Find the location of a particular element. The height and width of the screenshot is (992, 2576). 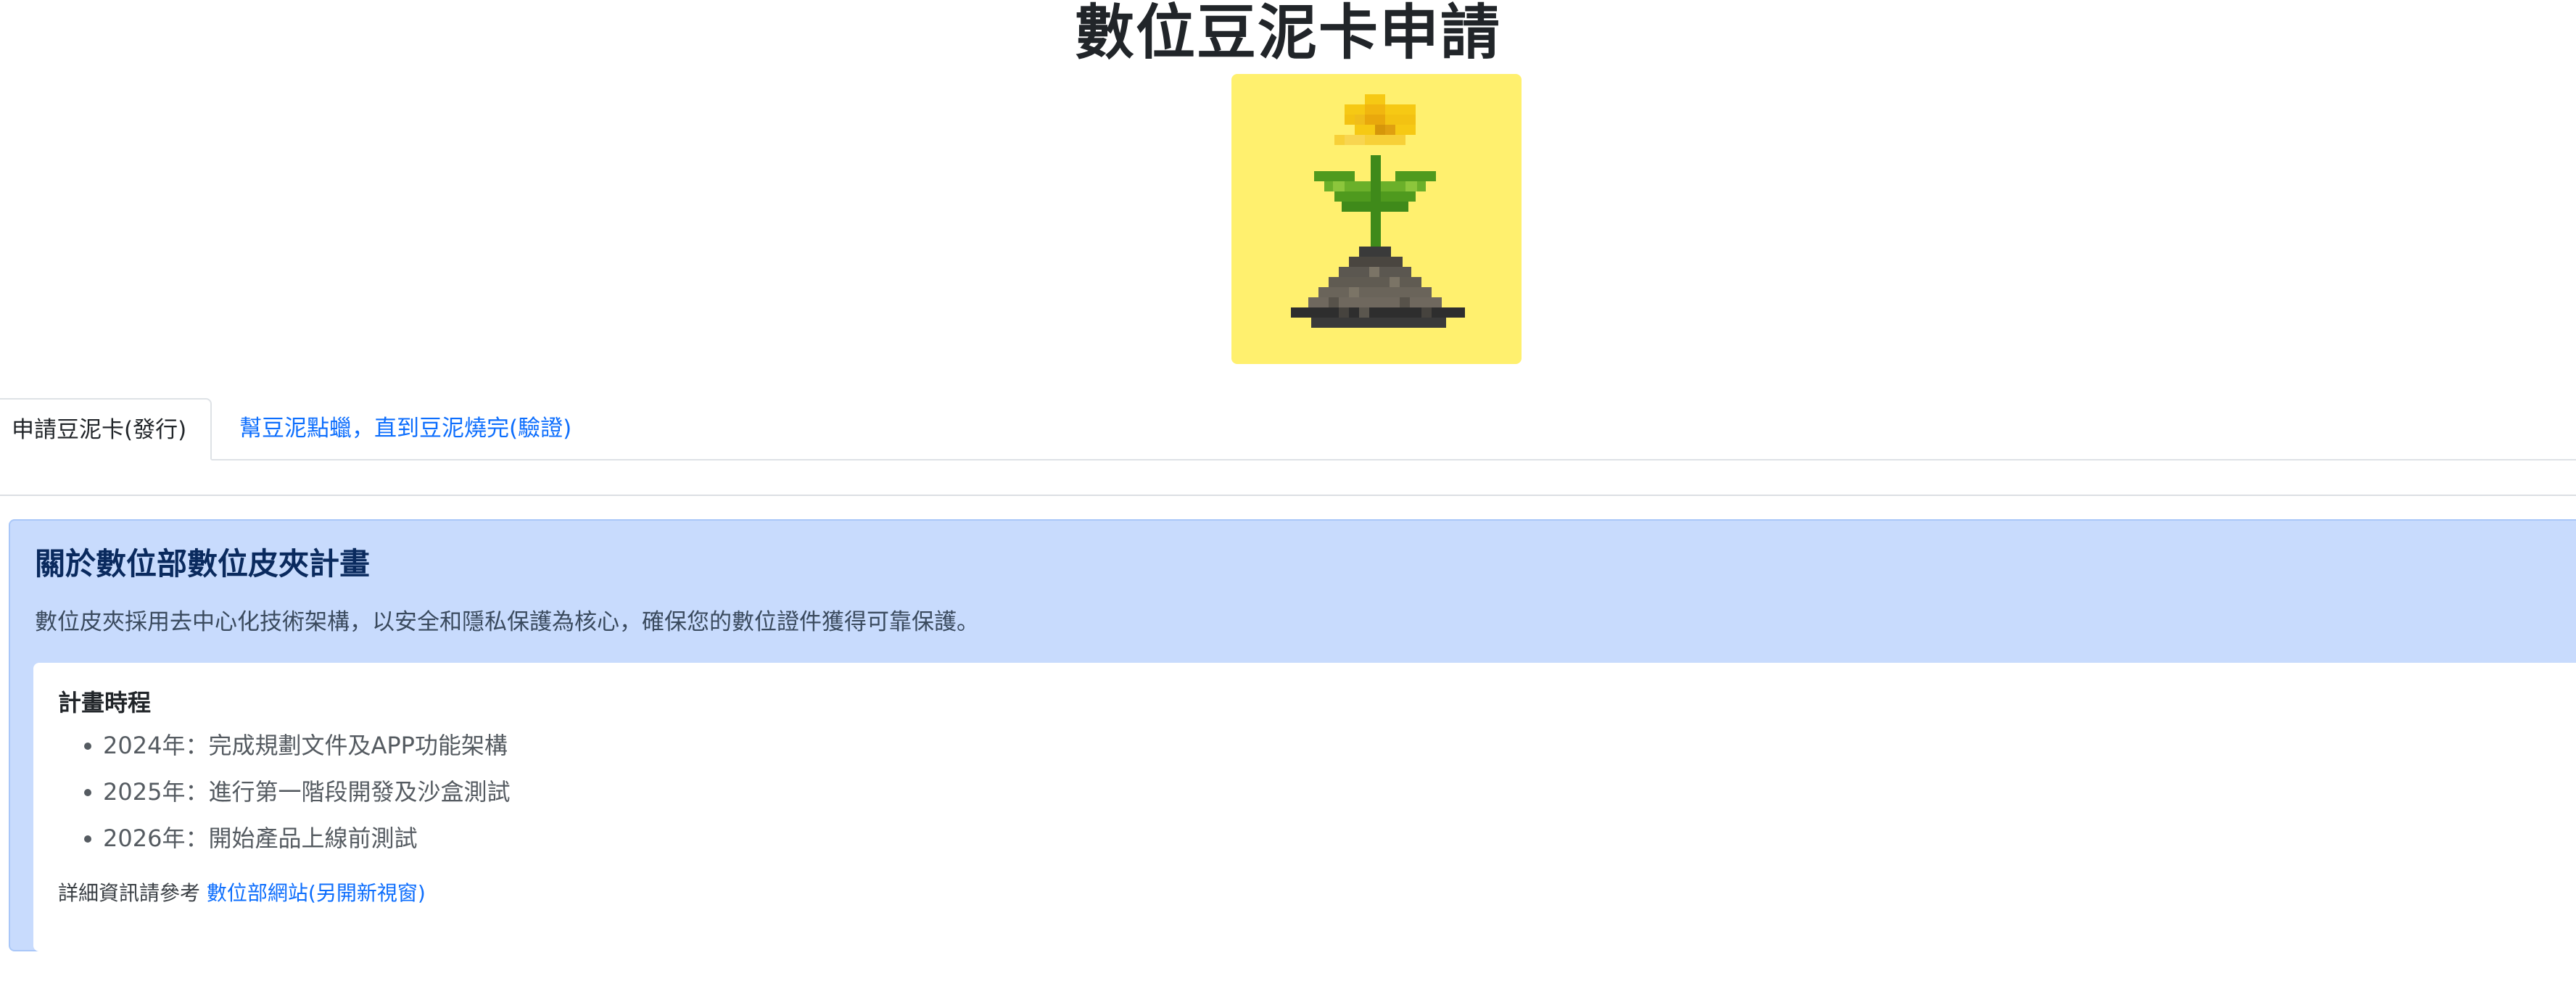

tab-apply-card: 申請豆泥卡(發行) is located at coordinates (106, 429).